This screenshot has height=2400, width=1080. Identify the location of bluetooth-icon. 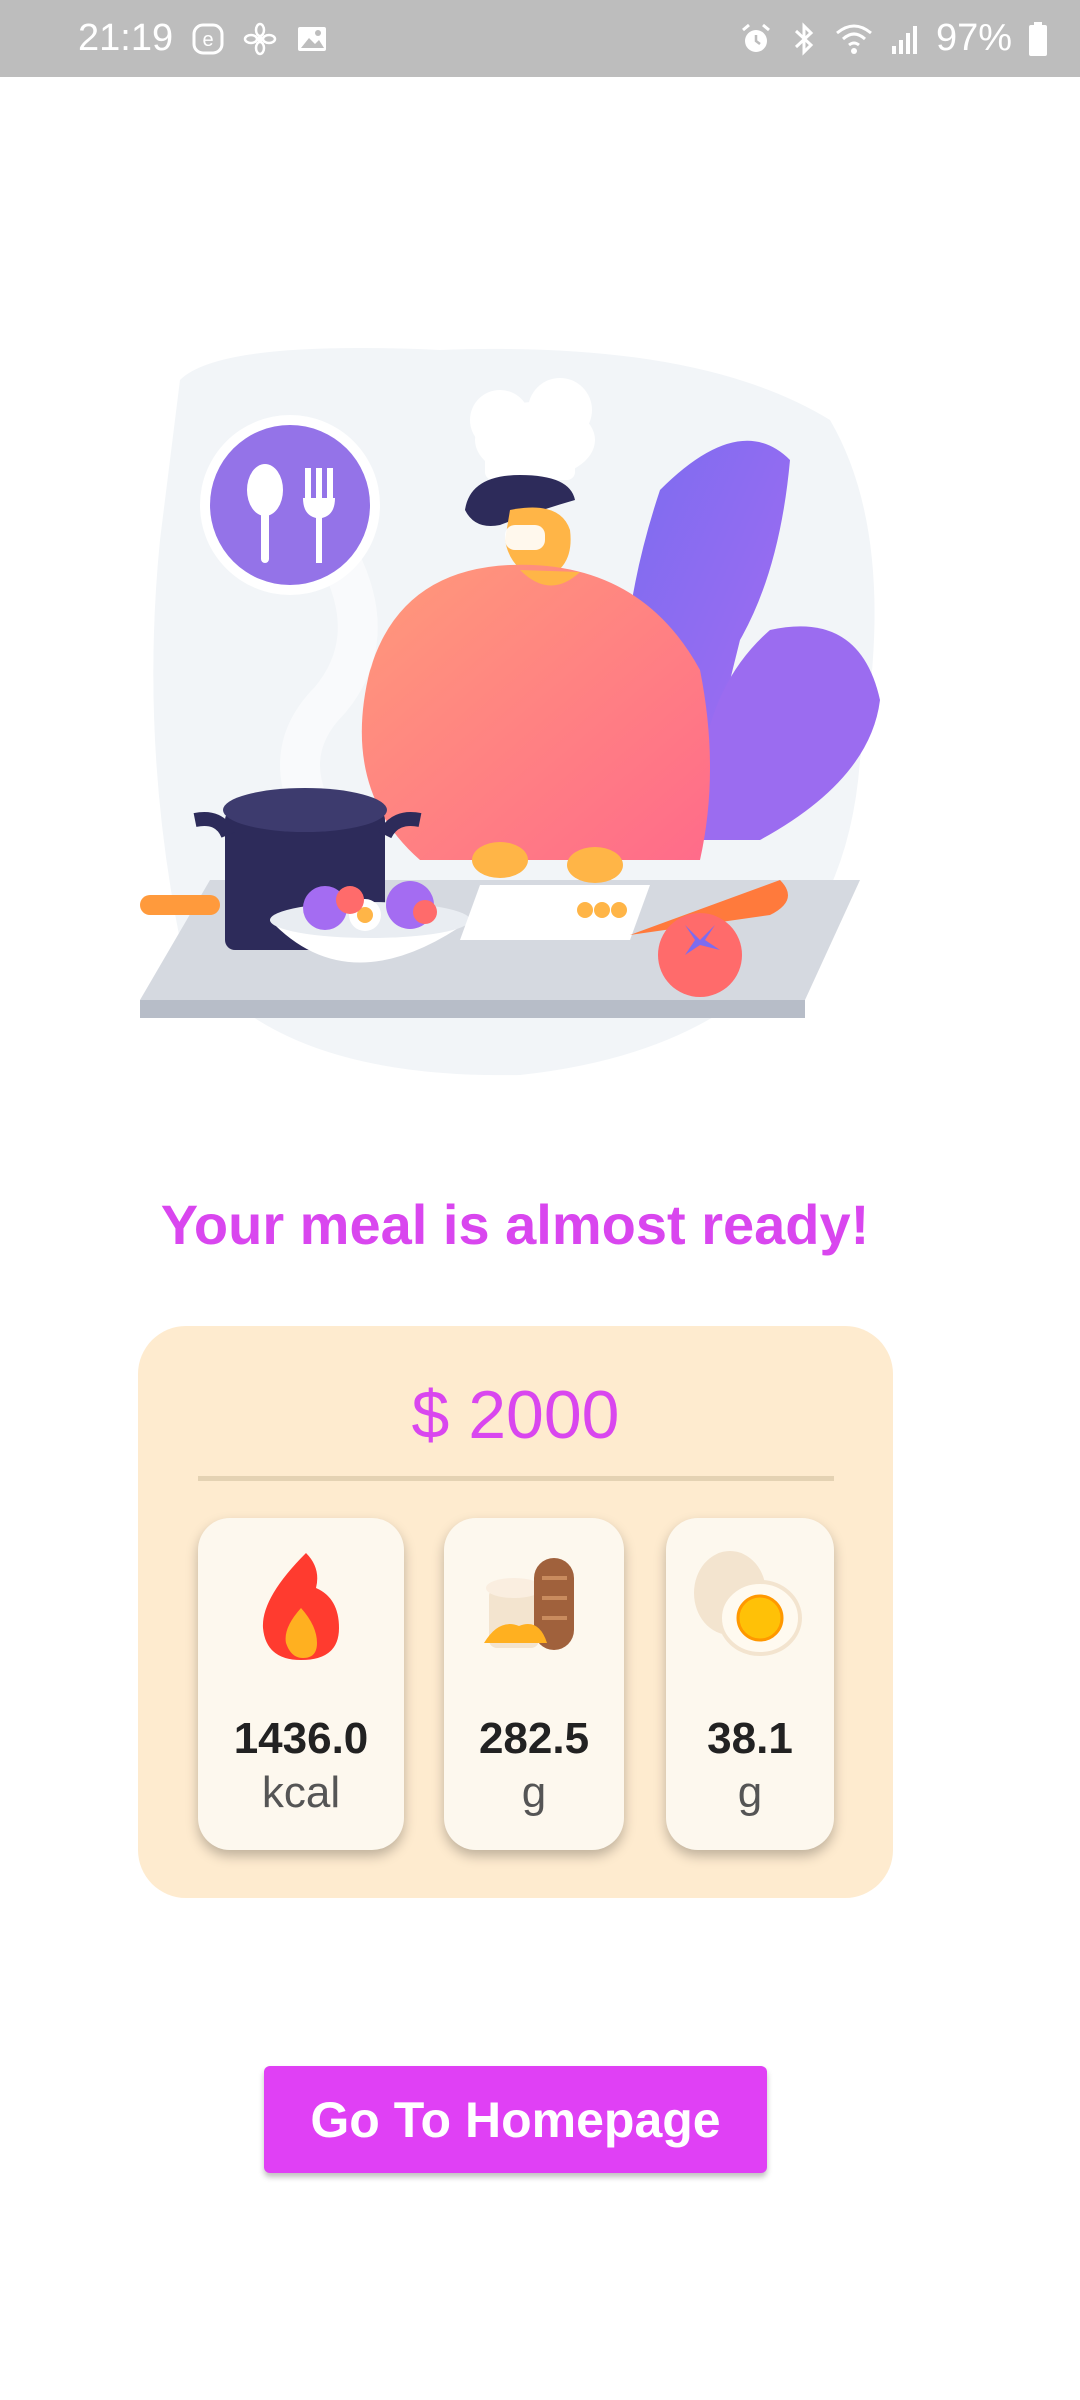
(804, 39).